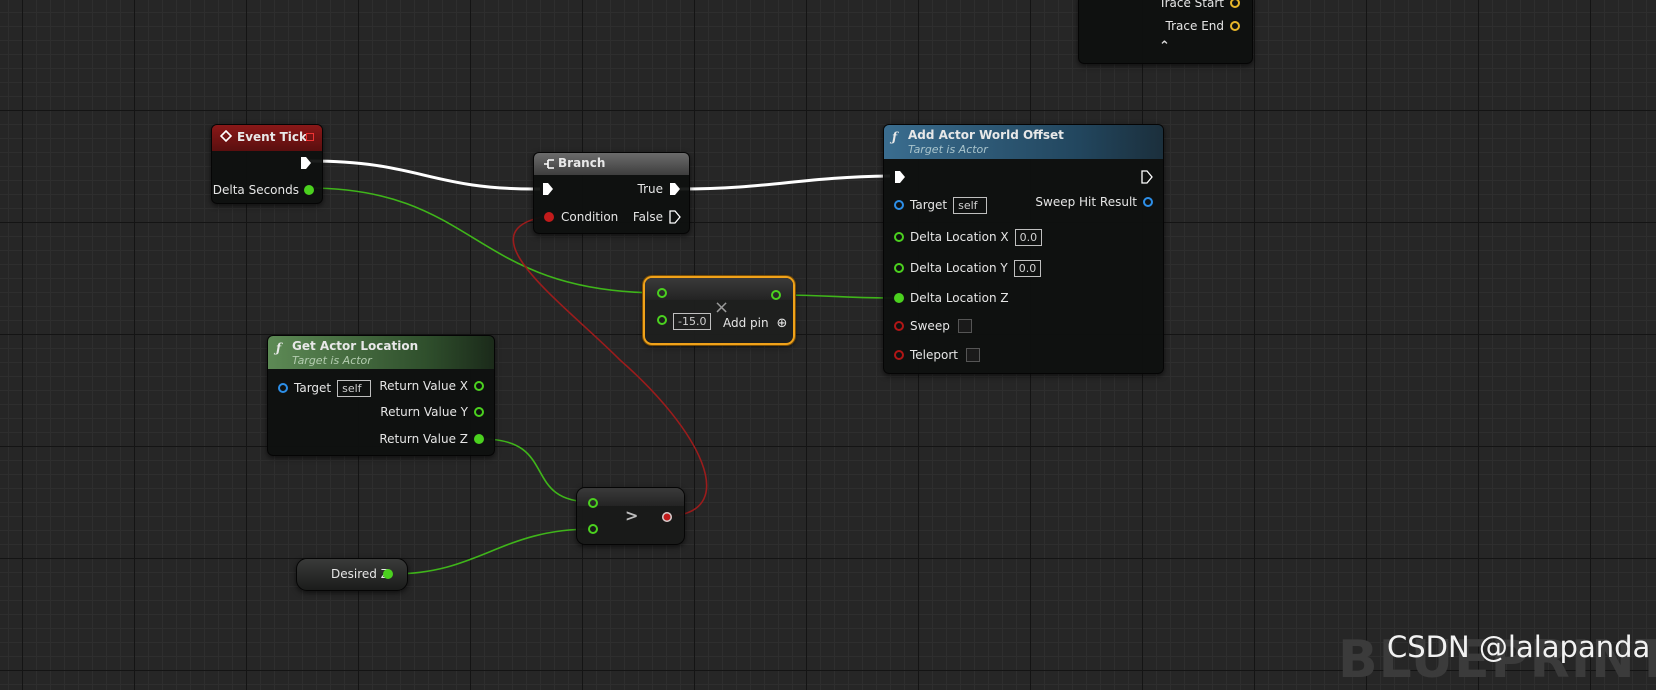 This screenshot has height=690, width=1656. I want to click on collapse-chevron-icon: ⌃, so click(1164, 46).